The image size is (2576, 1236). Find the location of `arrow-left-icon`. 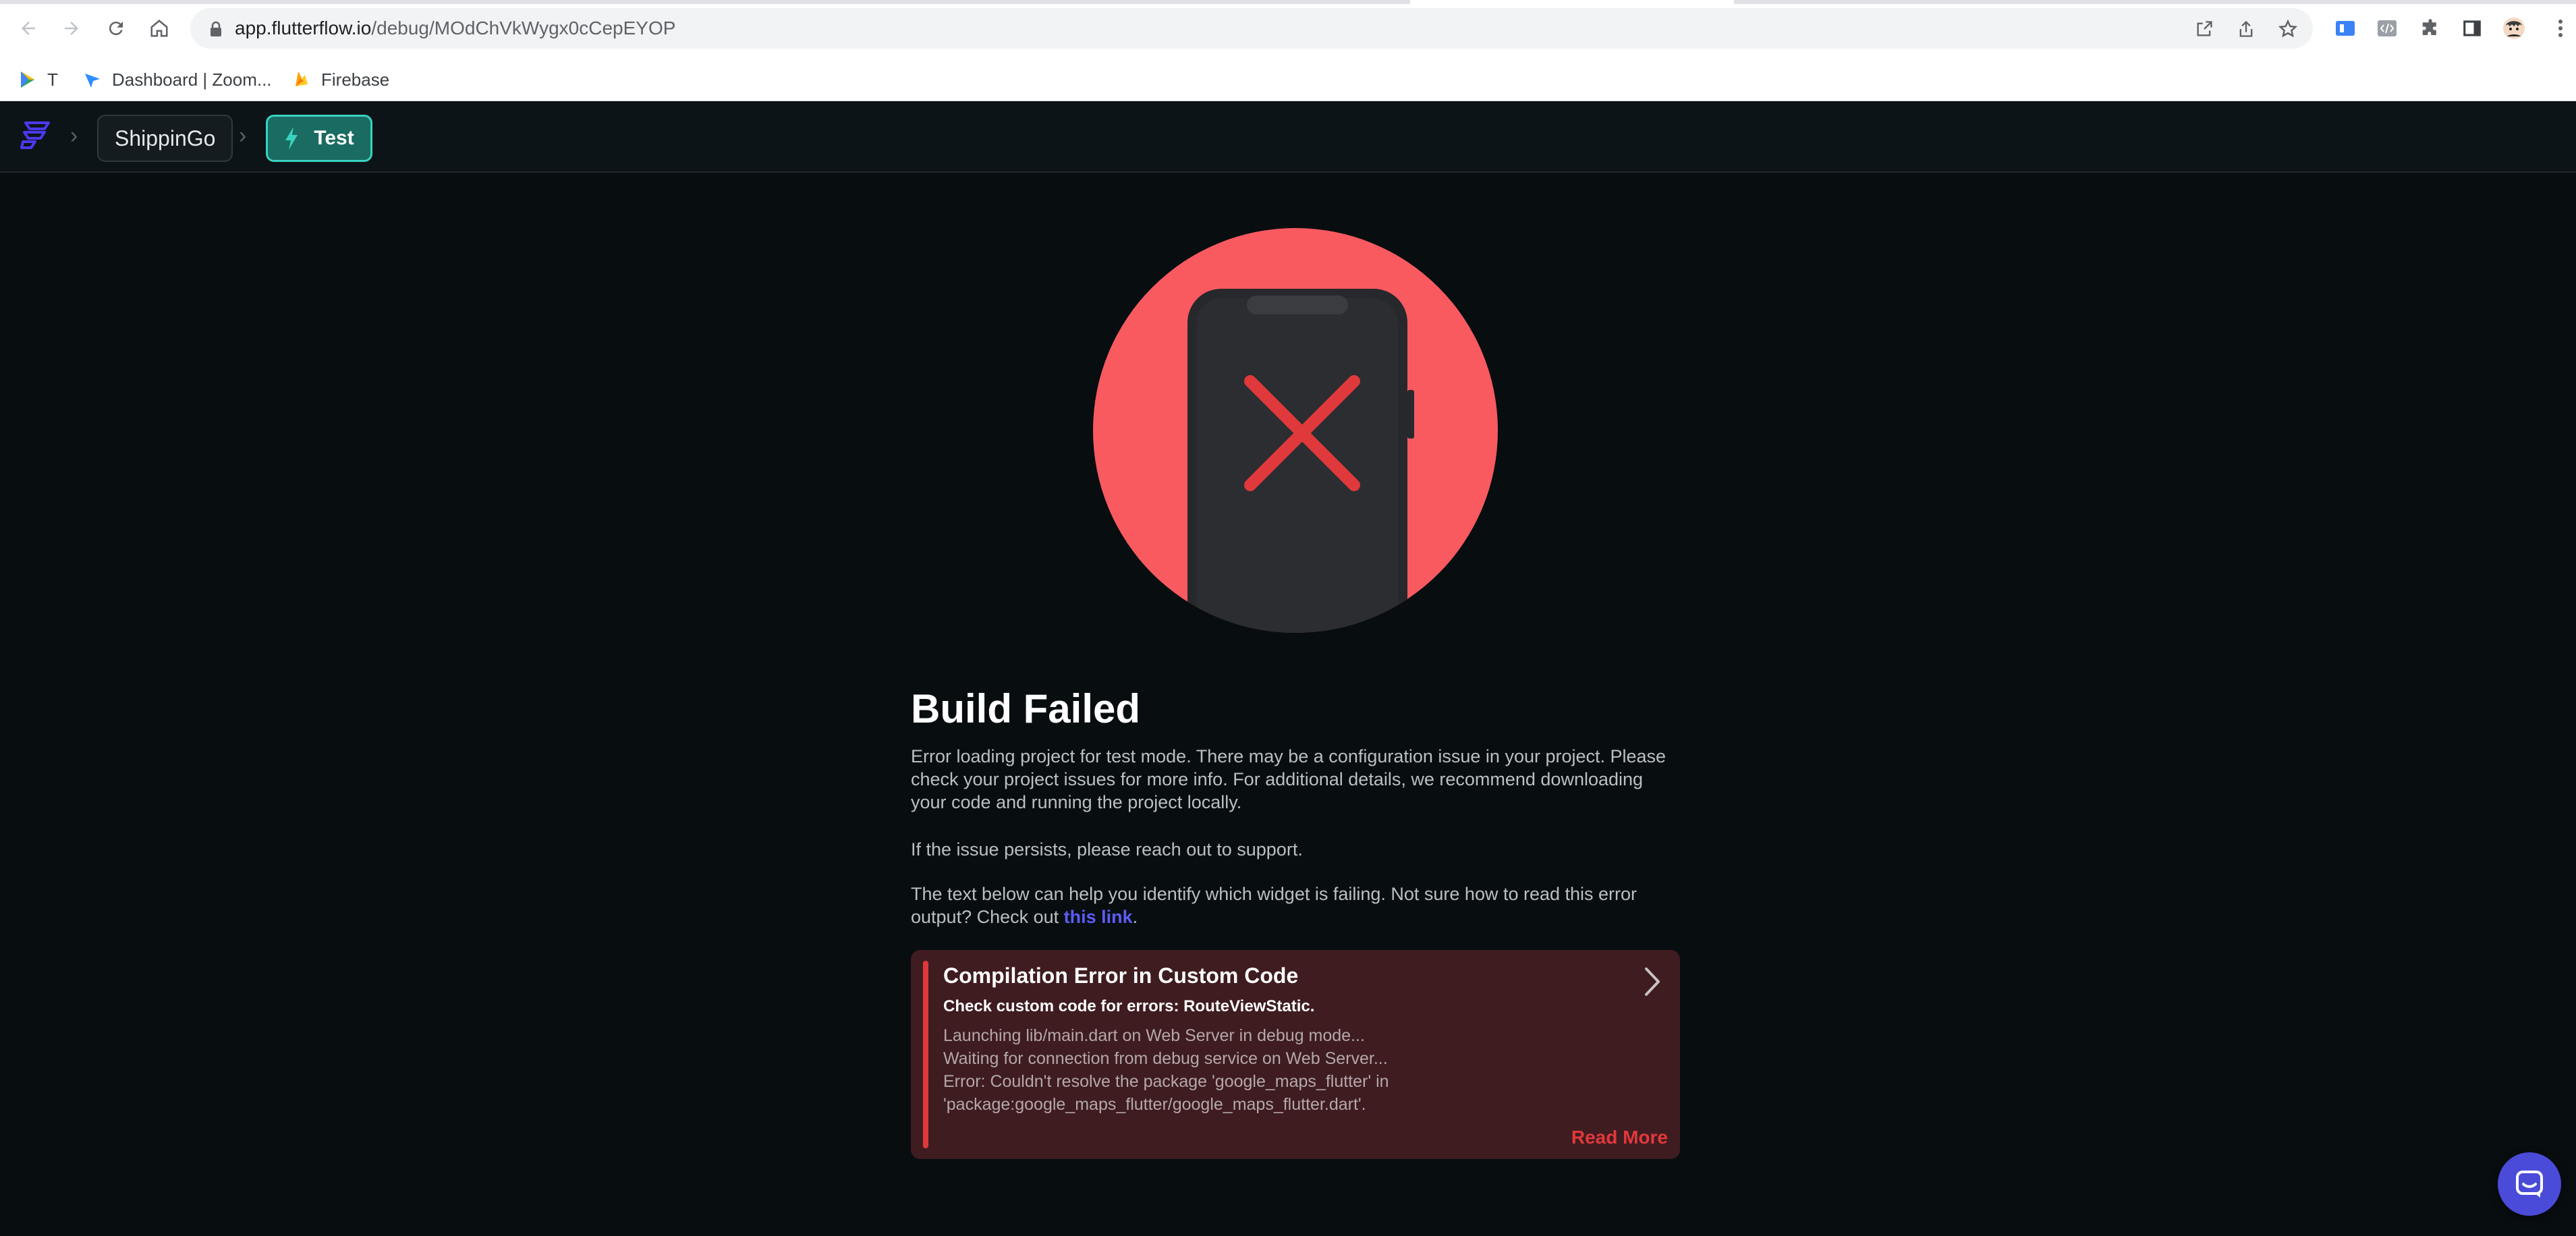

arrow-left-icon is located at coordinates (28, 28).